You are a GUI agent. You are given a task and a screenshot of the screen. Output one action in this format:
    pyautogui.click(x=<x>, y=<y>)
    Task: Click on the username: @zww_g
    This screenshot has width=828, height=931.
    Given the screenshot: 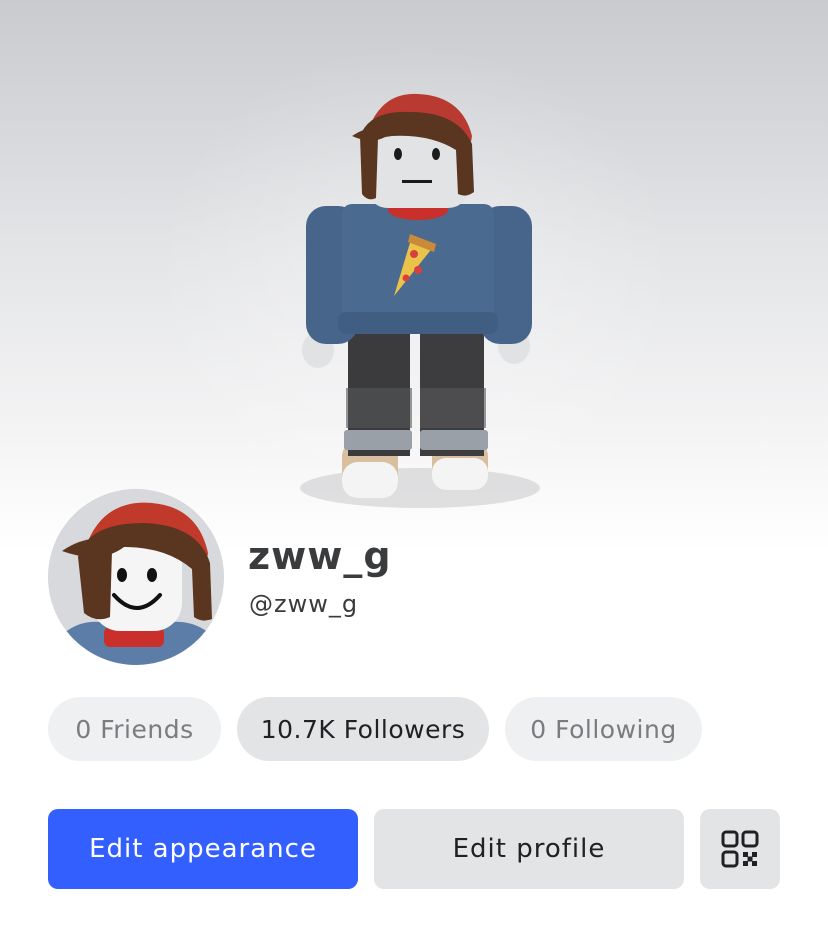 What is the action you would take?
    pyautogui.click(x=304, y=604)
    